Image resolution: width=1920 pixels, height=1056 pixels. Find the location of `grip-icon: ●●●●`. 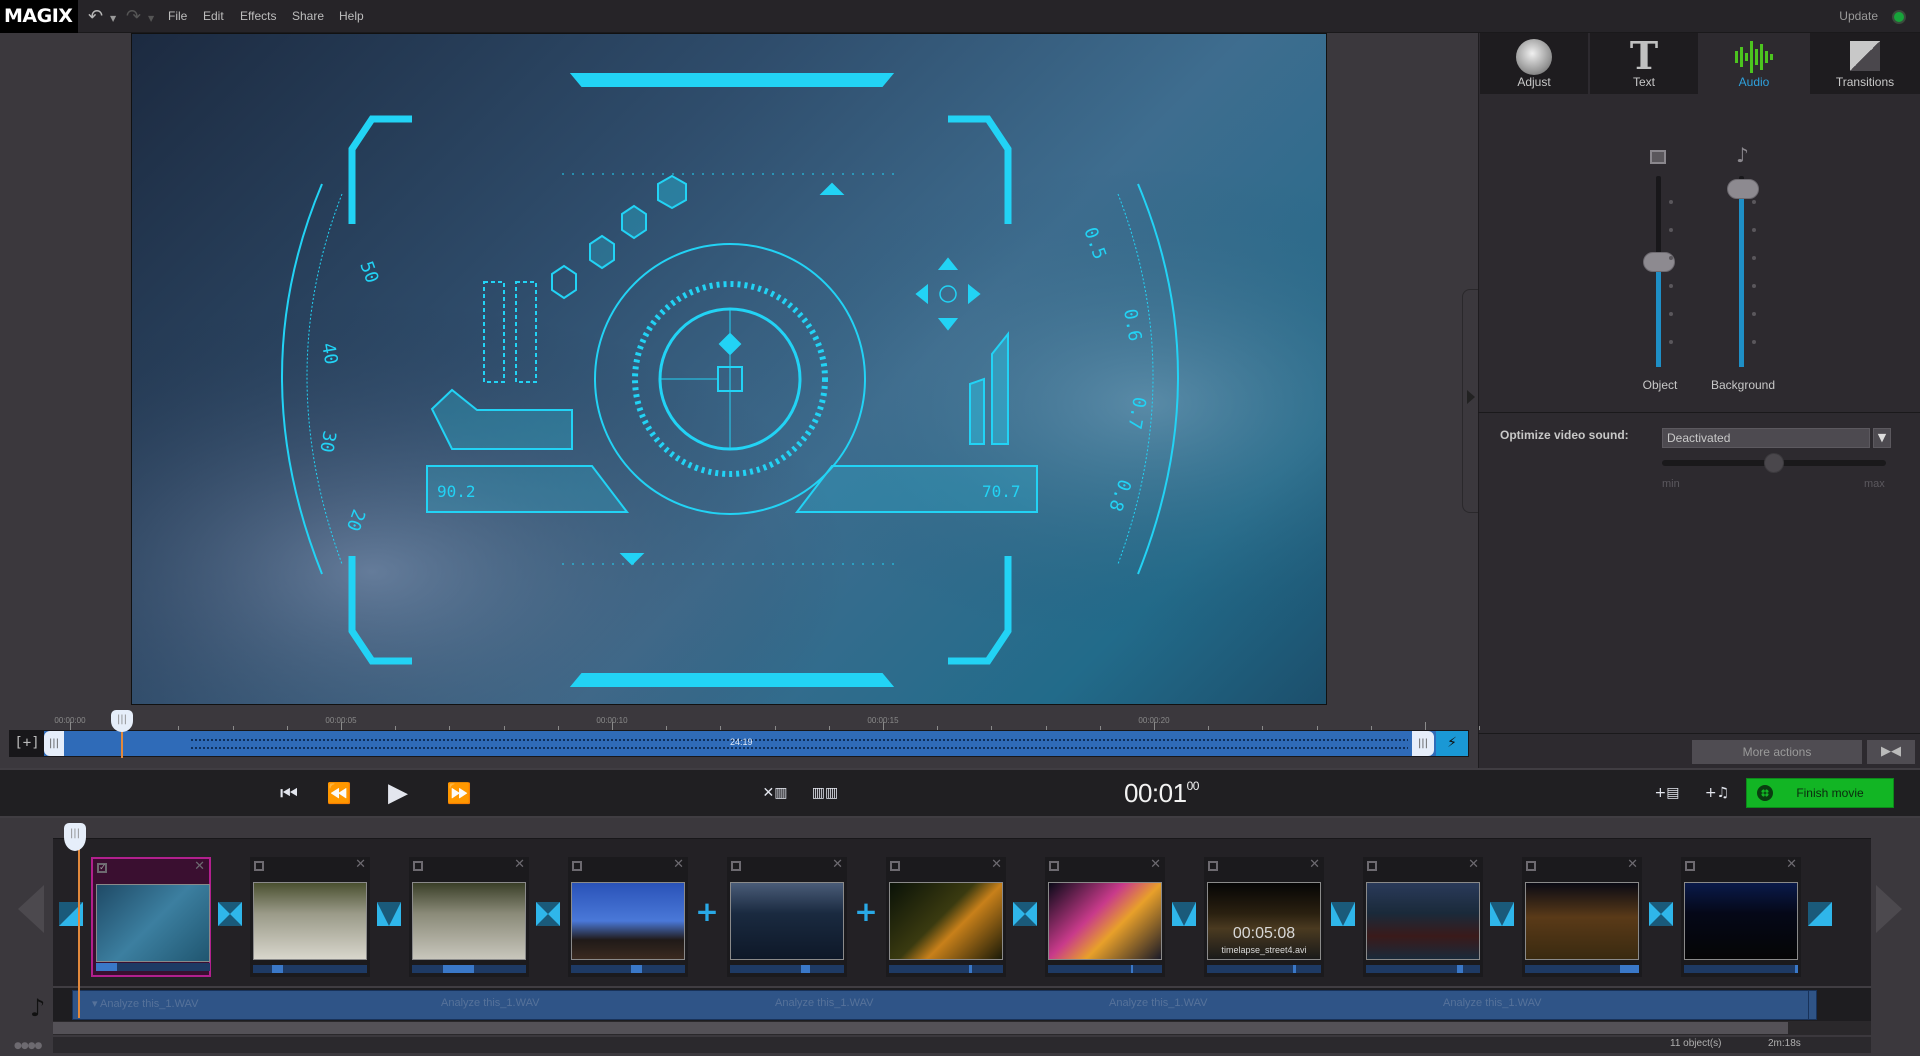

grip-icon: ●●●● is located at coordinates (28, 1046).